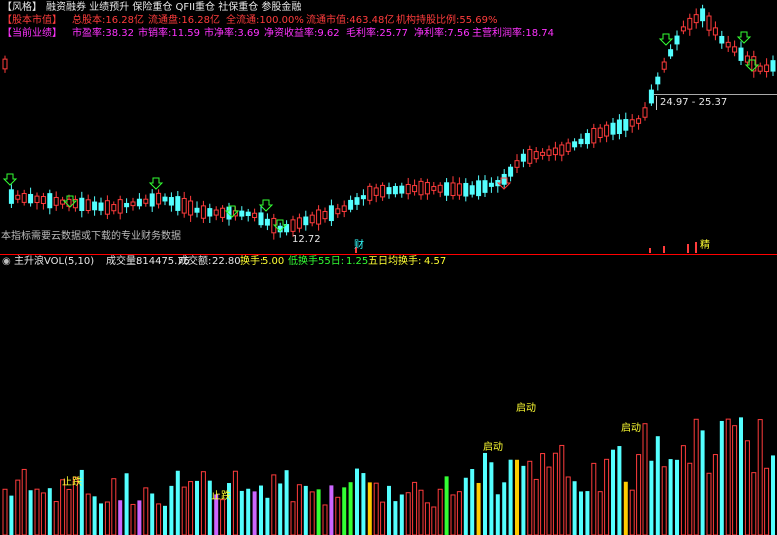  Describe the element at coordinates (252, 261) in the screenshot. I see `turnover-label: 换手:` at that location.